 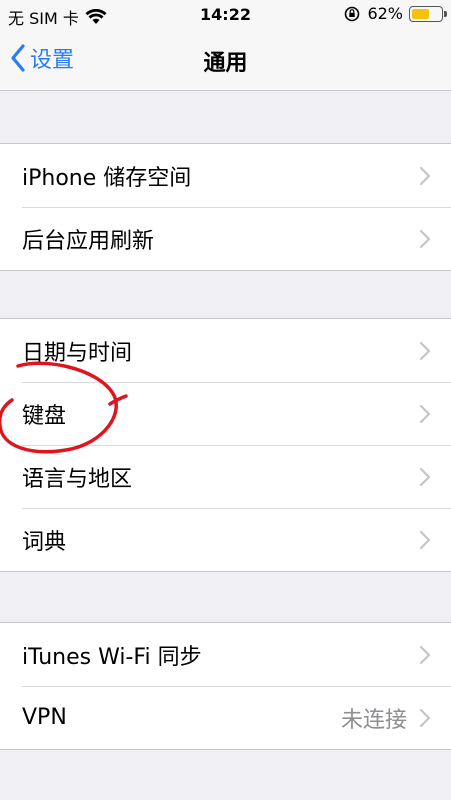 What do you see at coordinates (225, 476) in the screenshot?
I see `row-language-region: 语言与地区` at bounding box center [225, 476].